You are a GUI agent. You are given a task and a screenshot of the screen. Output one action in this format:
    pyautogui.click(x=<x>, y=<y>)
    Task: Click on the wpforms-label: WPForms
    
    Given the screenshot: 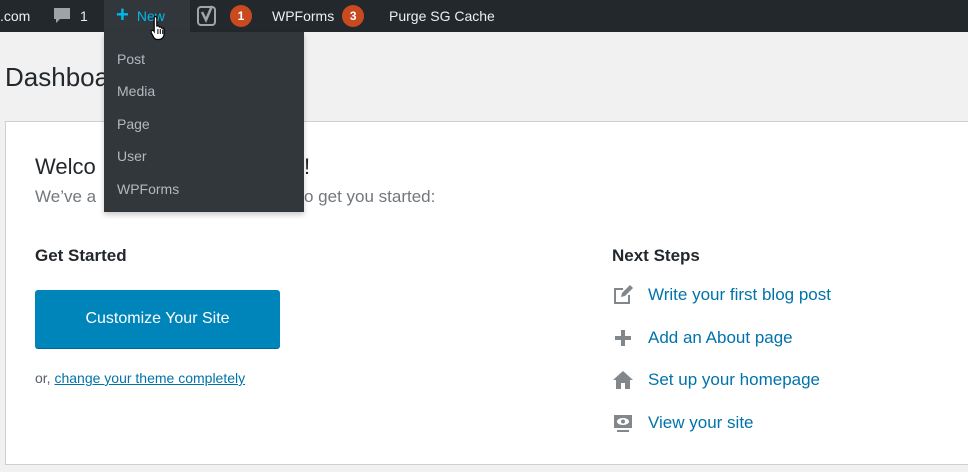 What is the action you would take?
    pyautogui.click(x=303, y=16)
    